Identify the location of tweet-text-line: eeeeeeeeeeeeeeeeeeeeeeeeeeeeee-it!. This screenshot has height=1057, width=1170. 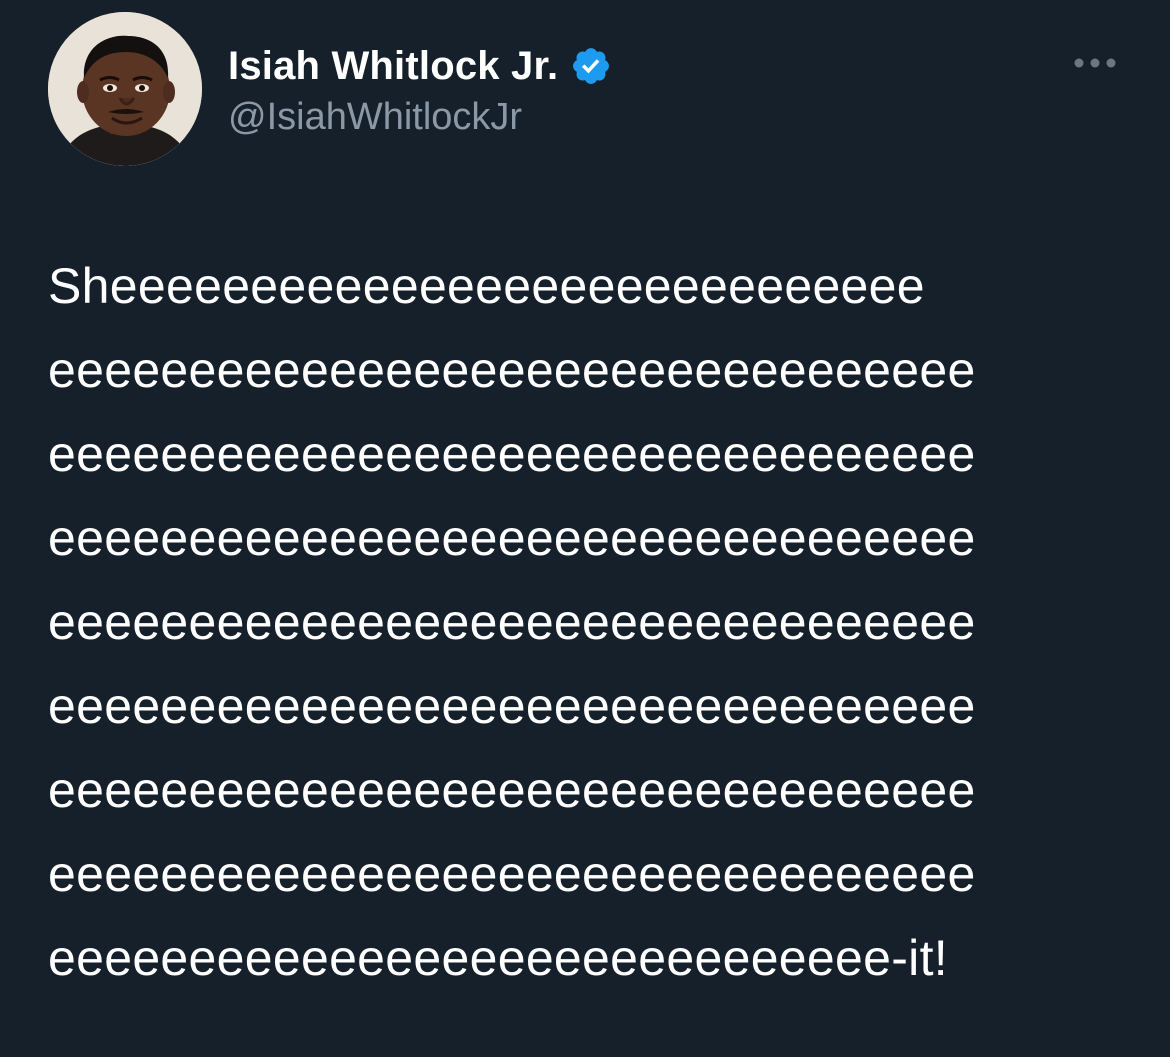
(498, 958).